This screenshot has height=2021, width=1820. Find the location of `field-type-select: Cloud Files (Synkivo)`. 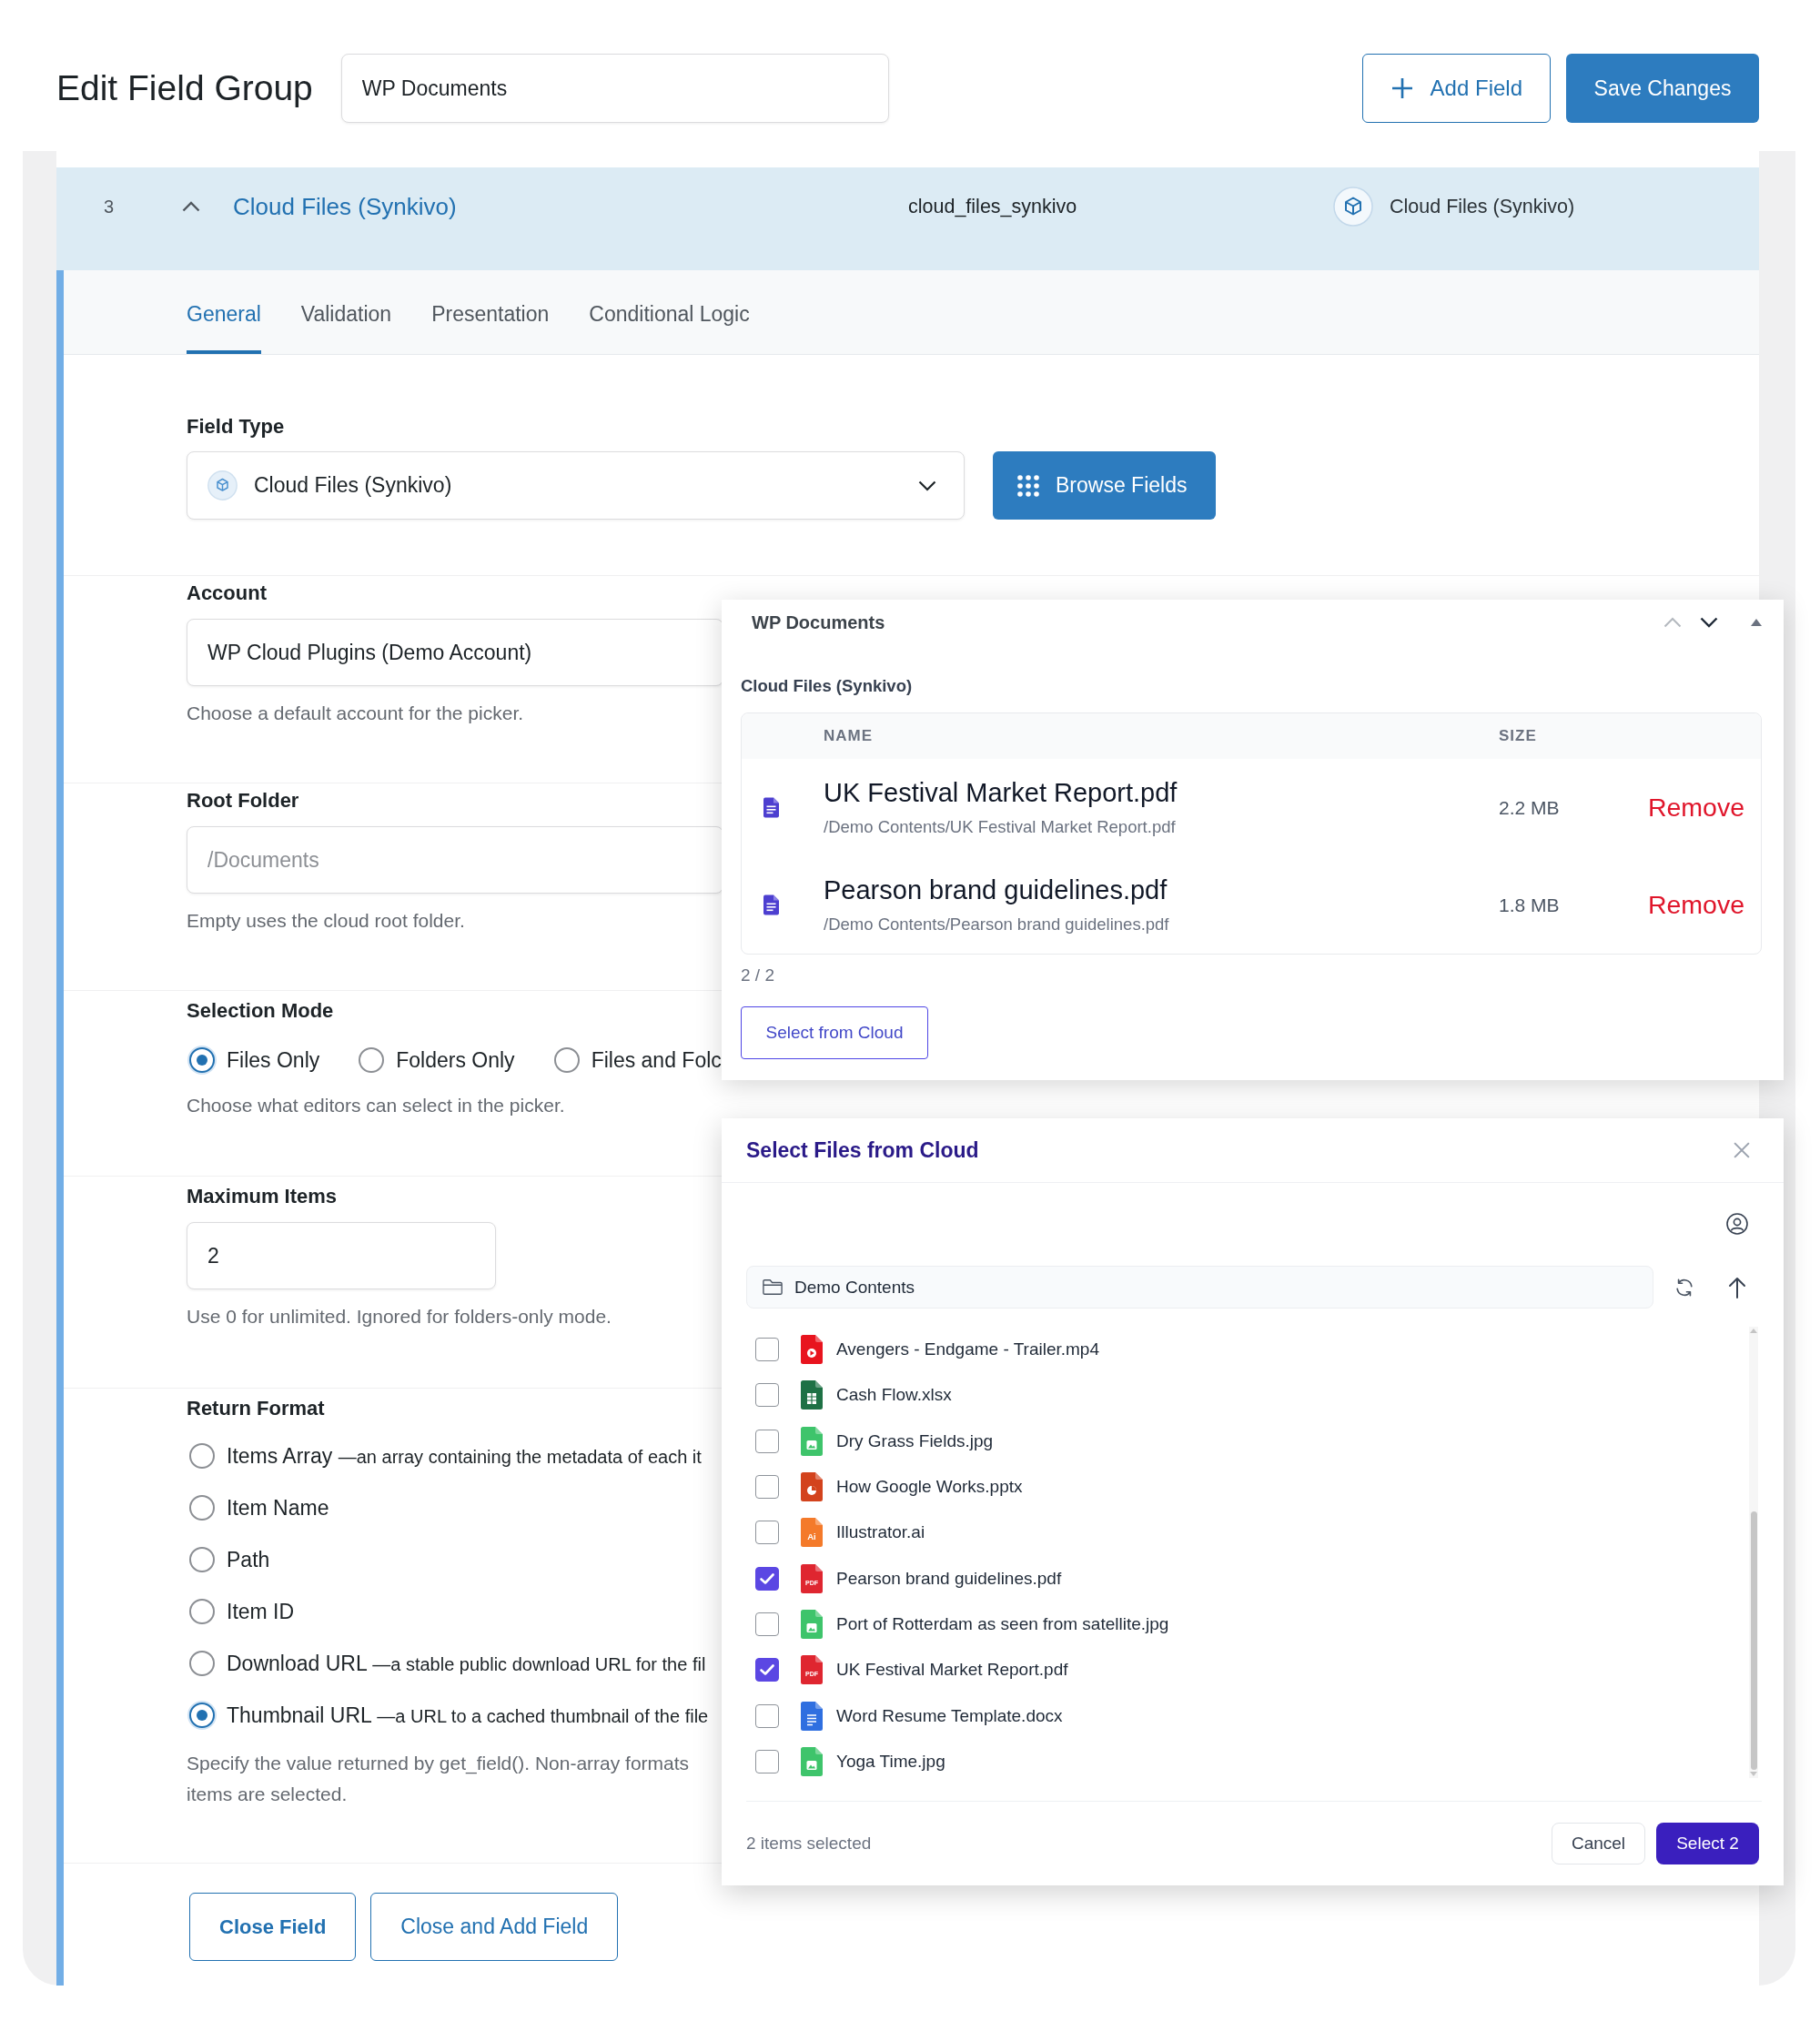

field-type-select: Cloud Files (Synkivo) is located at coordinates (576, 486).